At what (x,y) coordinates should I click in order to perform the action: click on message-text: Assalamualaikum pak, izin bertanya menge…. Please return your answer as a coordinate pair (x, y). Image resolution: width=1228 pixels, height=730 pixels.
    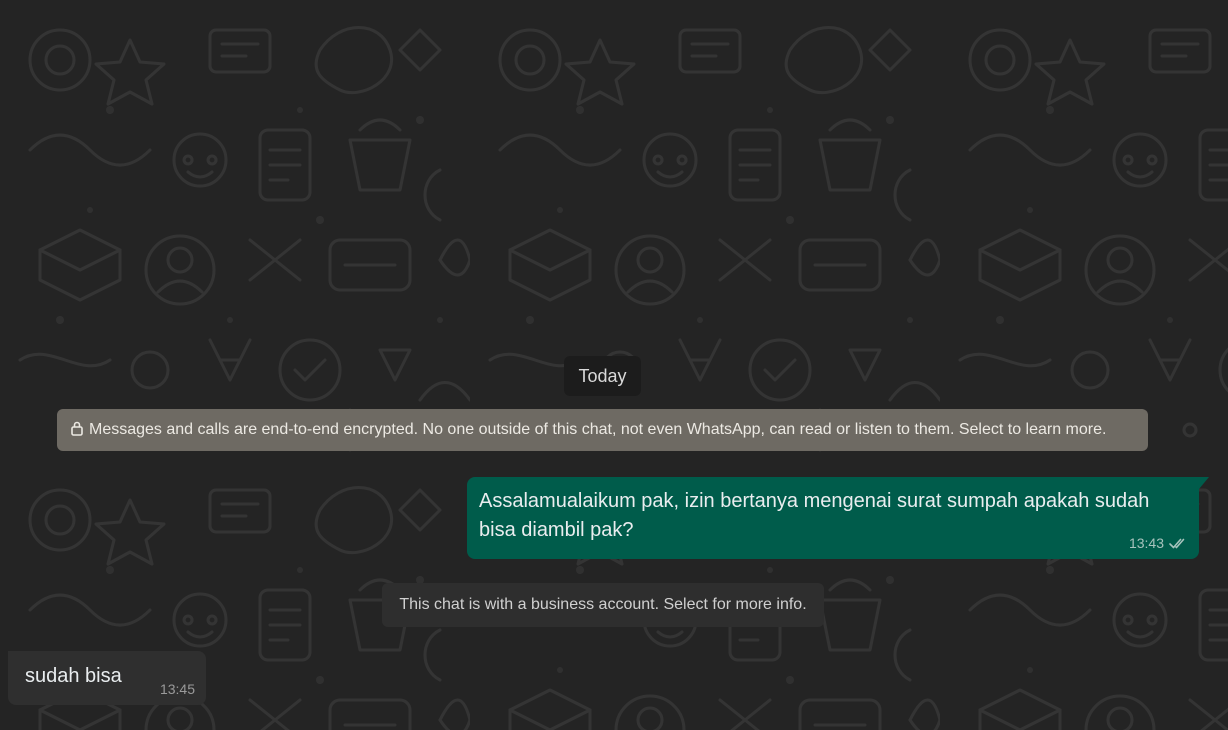
    Looking at the image, I should click on (814, 515).